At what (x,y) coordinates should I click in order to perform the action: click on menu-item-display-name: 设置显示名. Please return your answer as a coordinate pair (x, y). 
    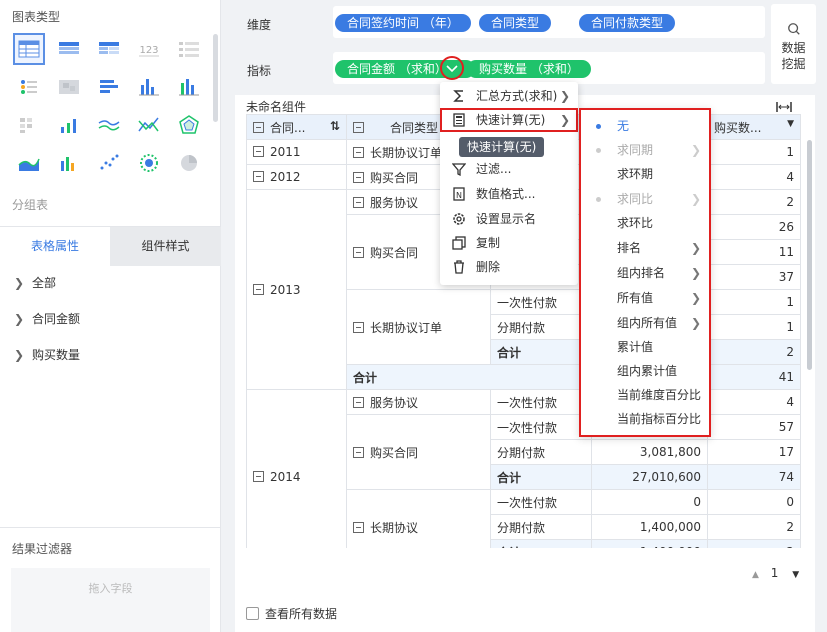
    Looking at the image, I should click on (509, 219).